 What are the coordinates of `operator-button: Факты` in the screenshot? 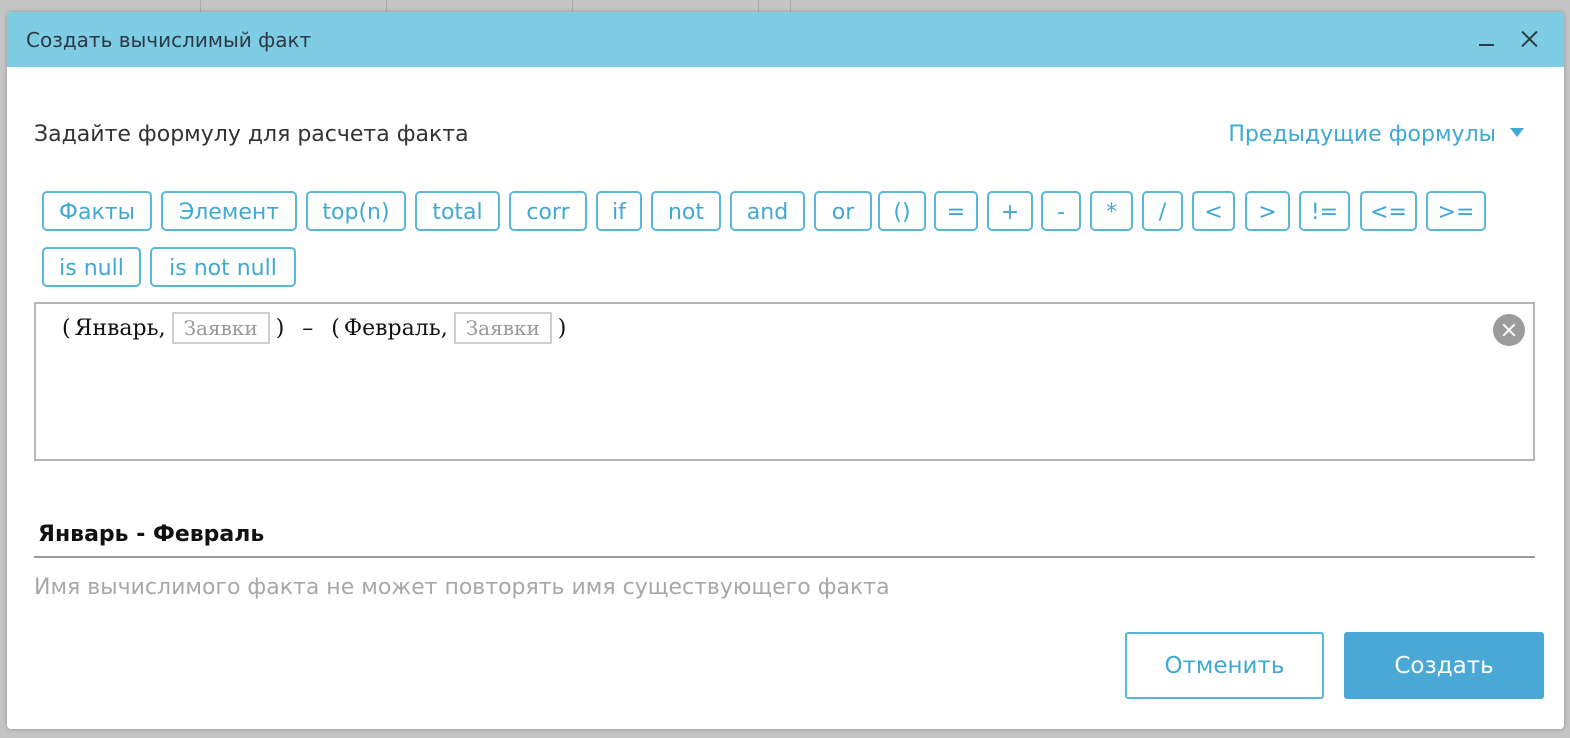 It's located at (97, 211).